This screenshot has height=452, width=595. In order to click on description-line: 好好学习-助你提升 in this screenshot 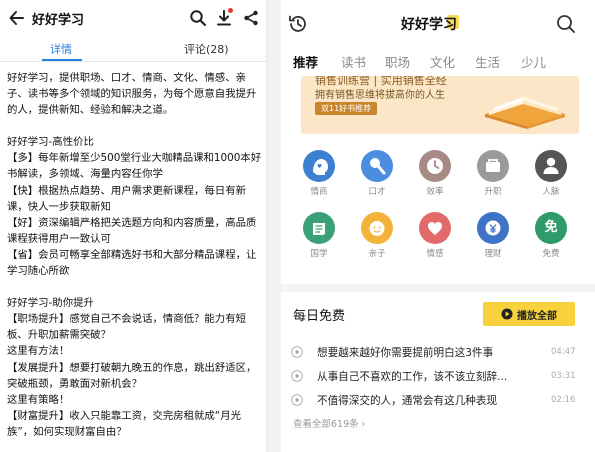, I will do `click(50, 303)`.